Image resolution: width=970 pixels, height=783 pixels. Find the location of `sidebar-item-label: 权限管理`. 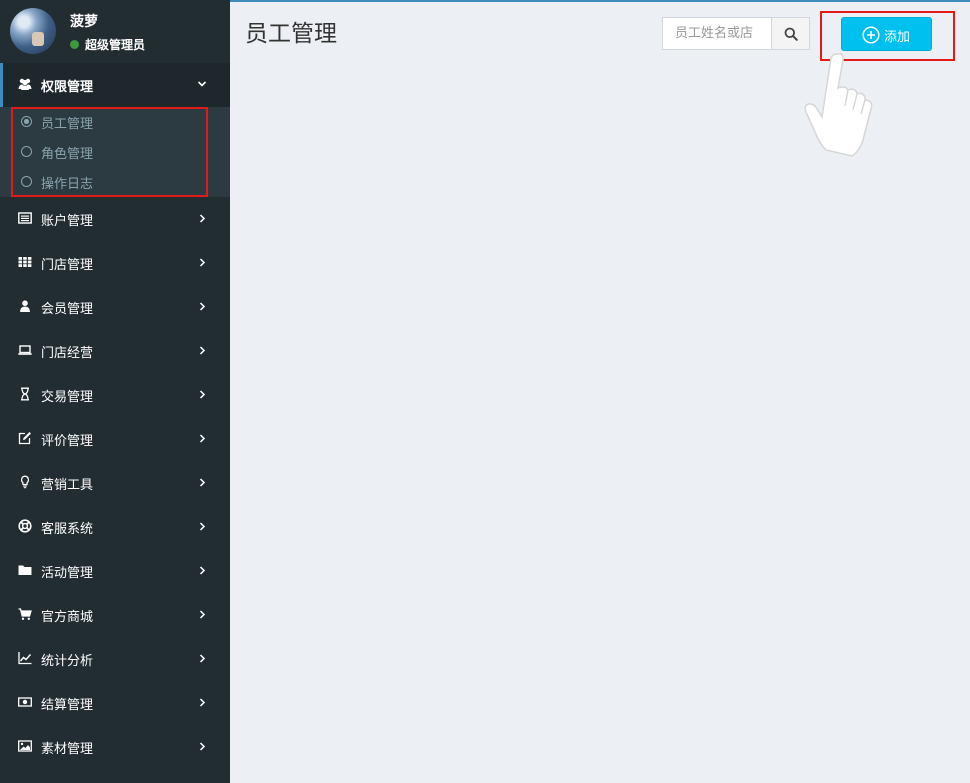

sidebar-item-label: 权限管理 is located at coordinates (67, 87).